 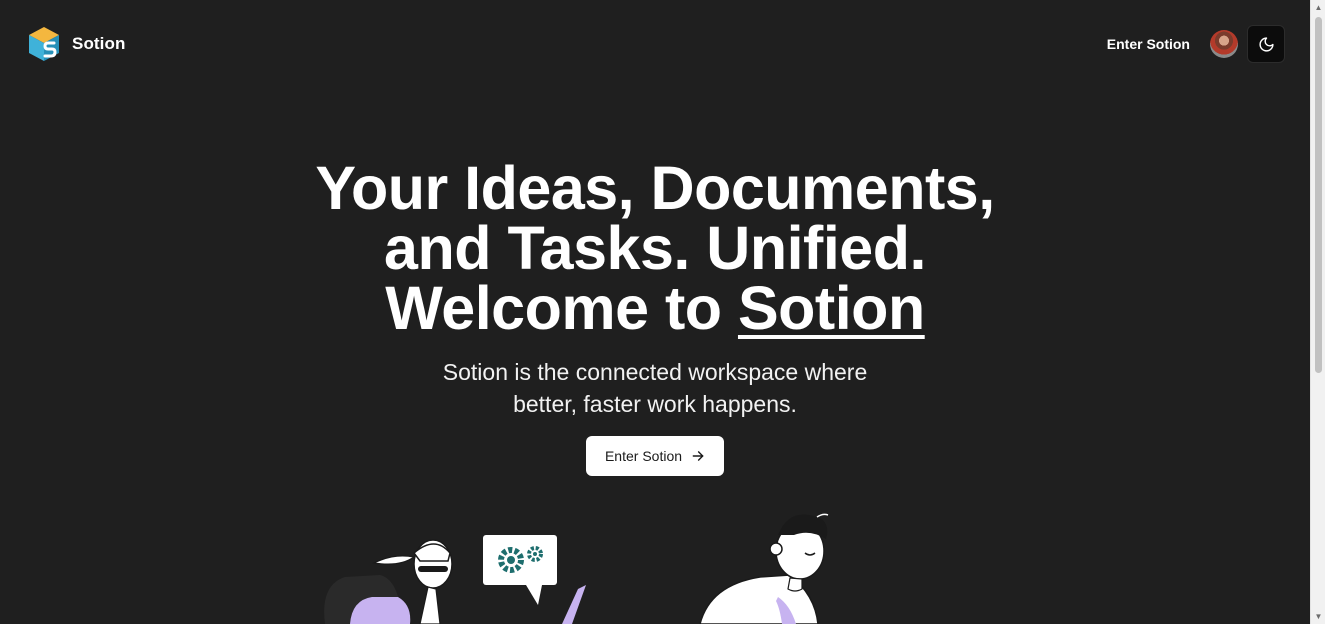 I want to click on theme-toggle-button, so click(x=1266, y=44).